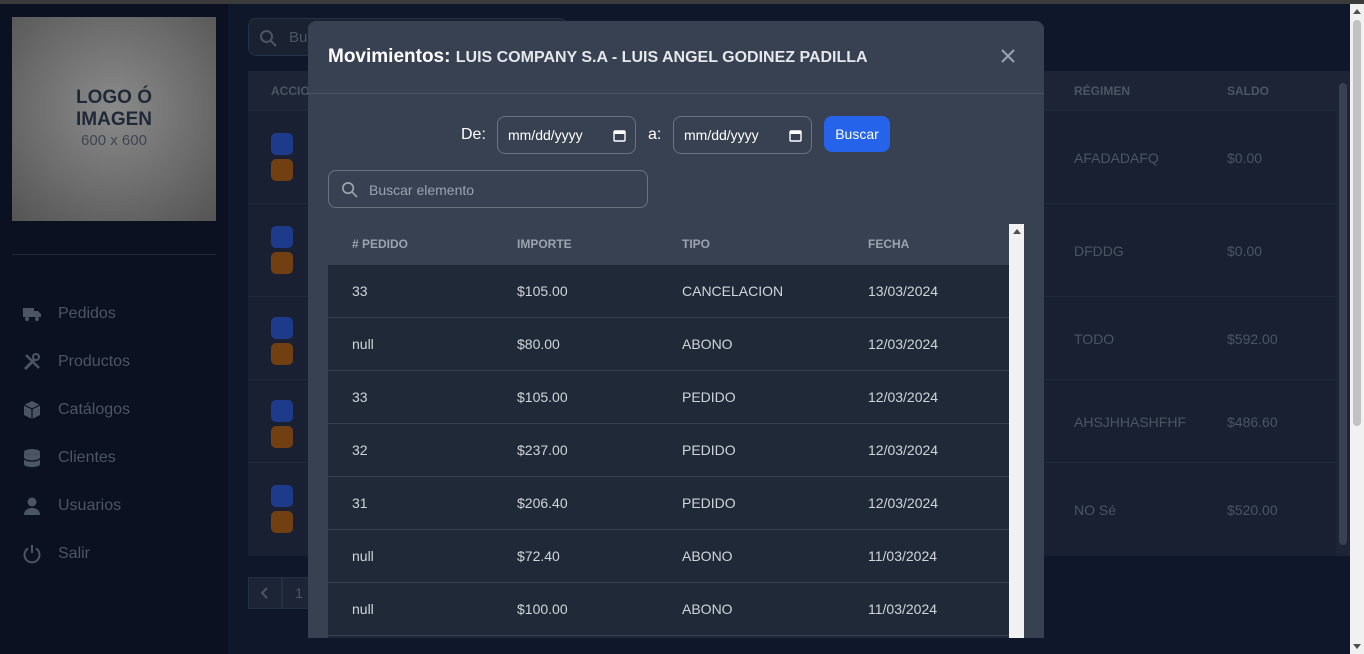 Image resolution: width=1364 pixels, height=654 pixels. Describe the element at coordinates (90, 505) in the screenshot. I see `sidebar-item-label: Usuarios` at that location.